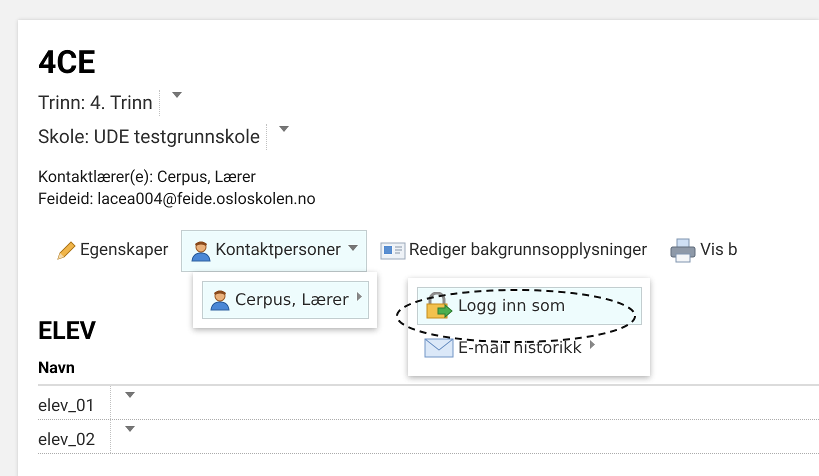 Image resolution: width=819 pixels, height=476 pixels. What do you see at coordinates (147, 177) in the screenshot?
I see `info-text: Kontaktlærer(e): Cerpus, Lærer` at bounding box center [147, 177].